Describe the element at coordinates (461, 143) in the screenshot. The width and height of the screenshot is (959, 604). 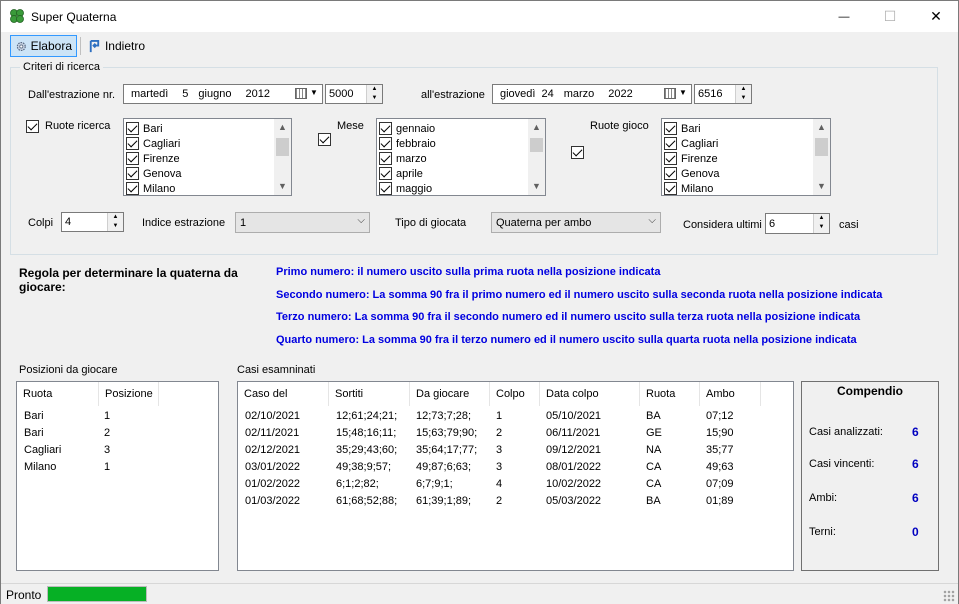
I see `list-item: febbraio` at that location.